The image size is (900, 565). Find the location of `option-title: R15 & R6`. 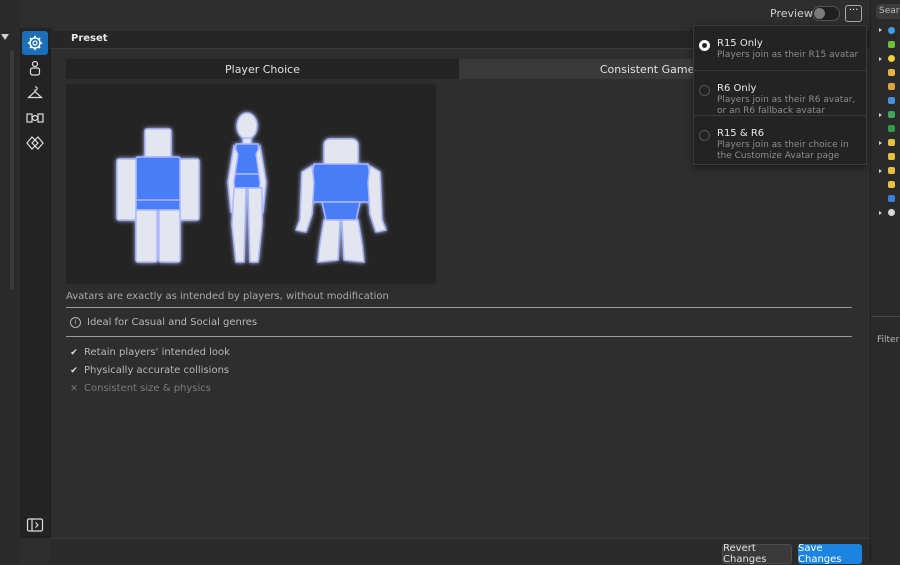

option-title: R15 & R6 is located at coordinates (741, 133).